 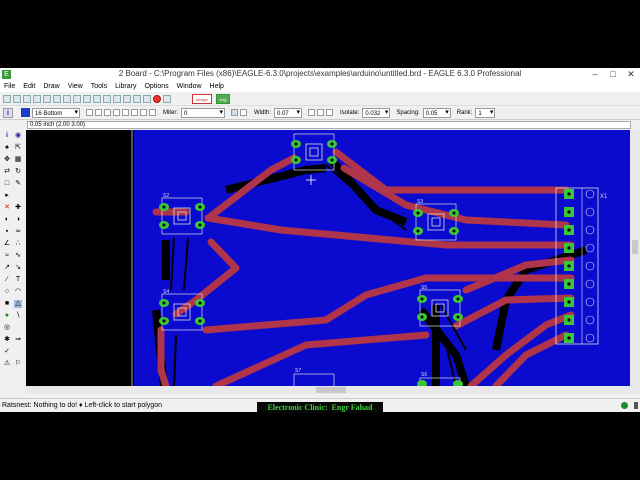 What do you see at coordinates (137, 98) in the screenshot?
I see `undo-icon` at bounding box center [137, 98].